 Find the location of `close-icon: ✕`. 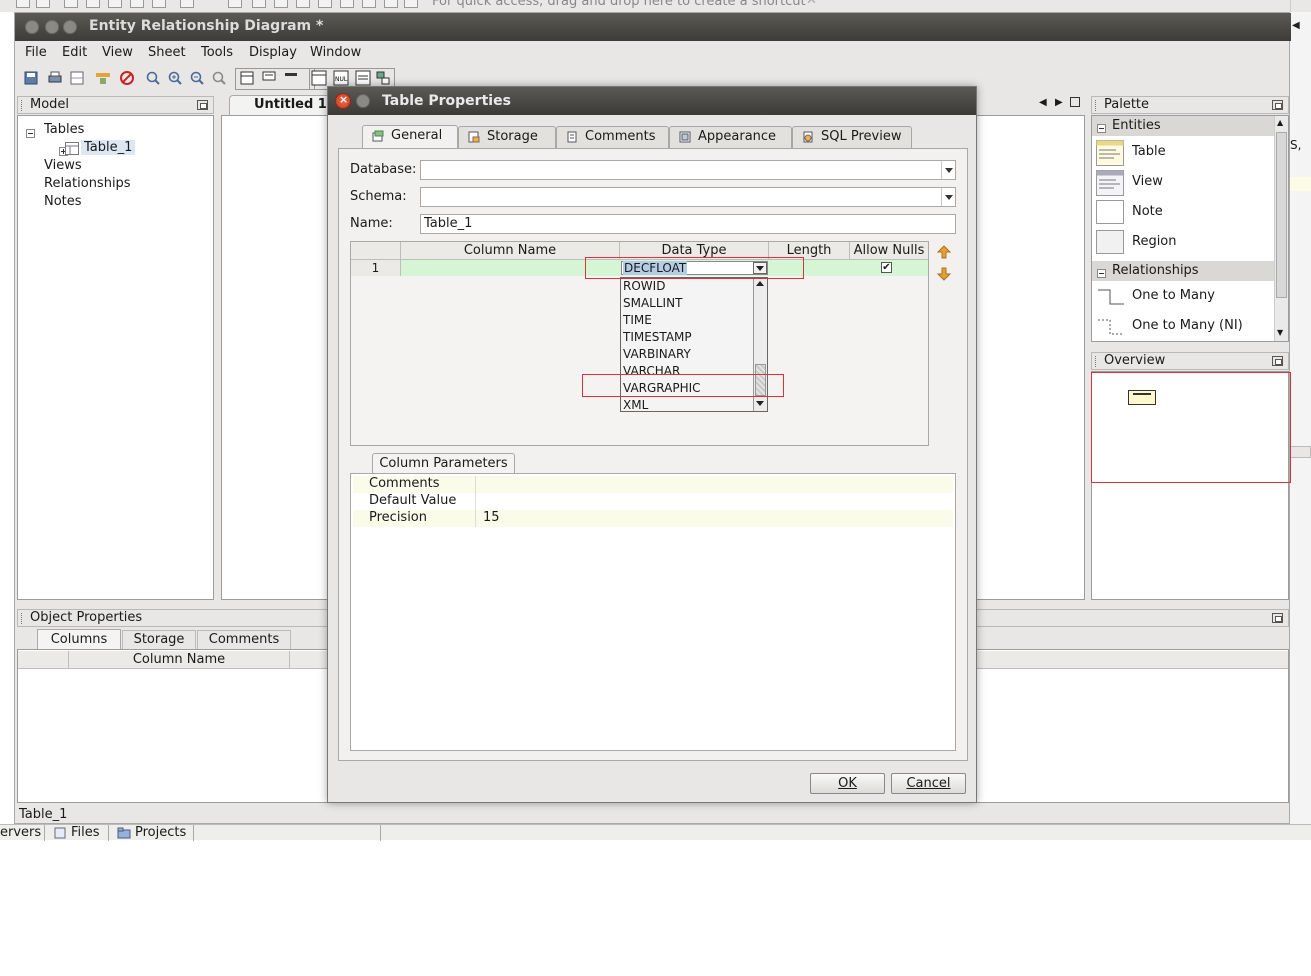

close-icon: ✕ is located at coordinates (811, 4).